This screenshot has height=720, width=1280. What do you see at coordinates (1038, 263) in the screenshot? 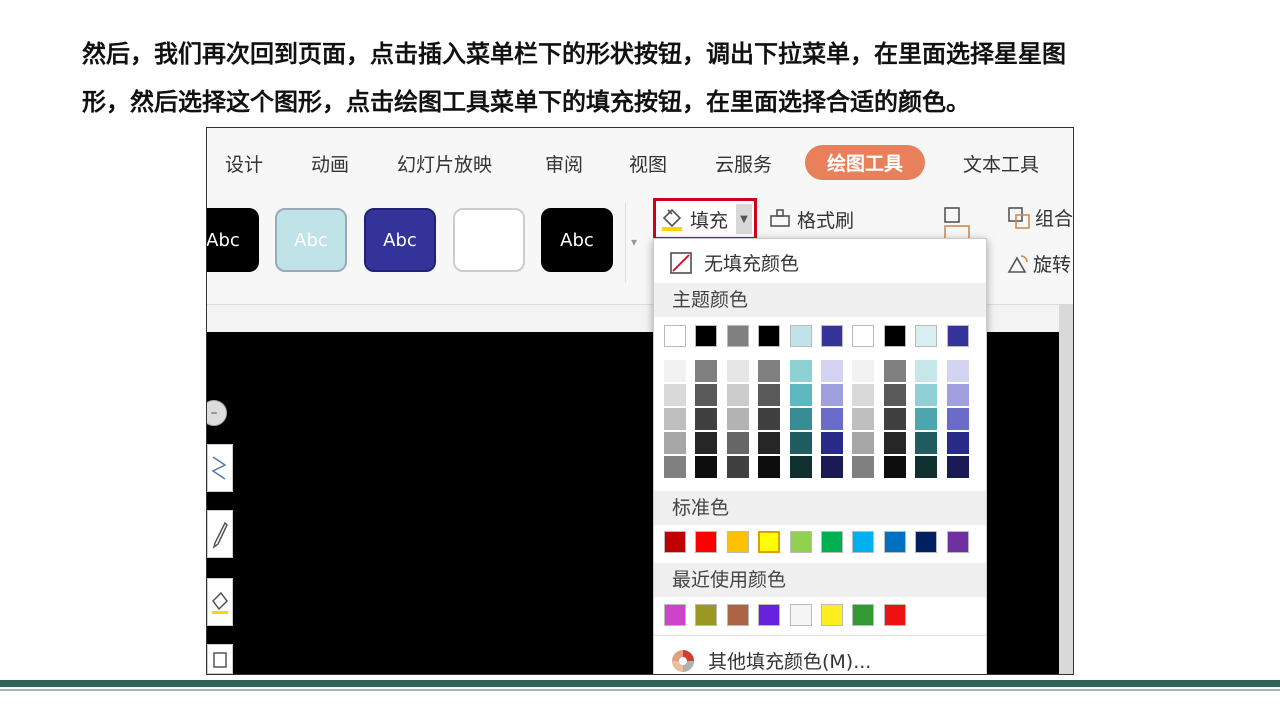
I see `rotate-button: 旋转` at bounding box center [1038, 263].